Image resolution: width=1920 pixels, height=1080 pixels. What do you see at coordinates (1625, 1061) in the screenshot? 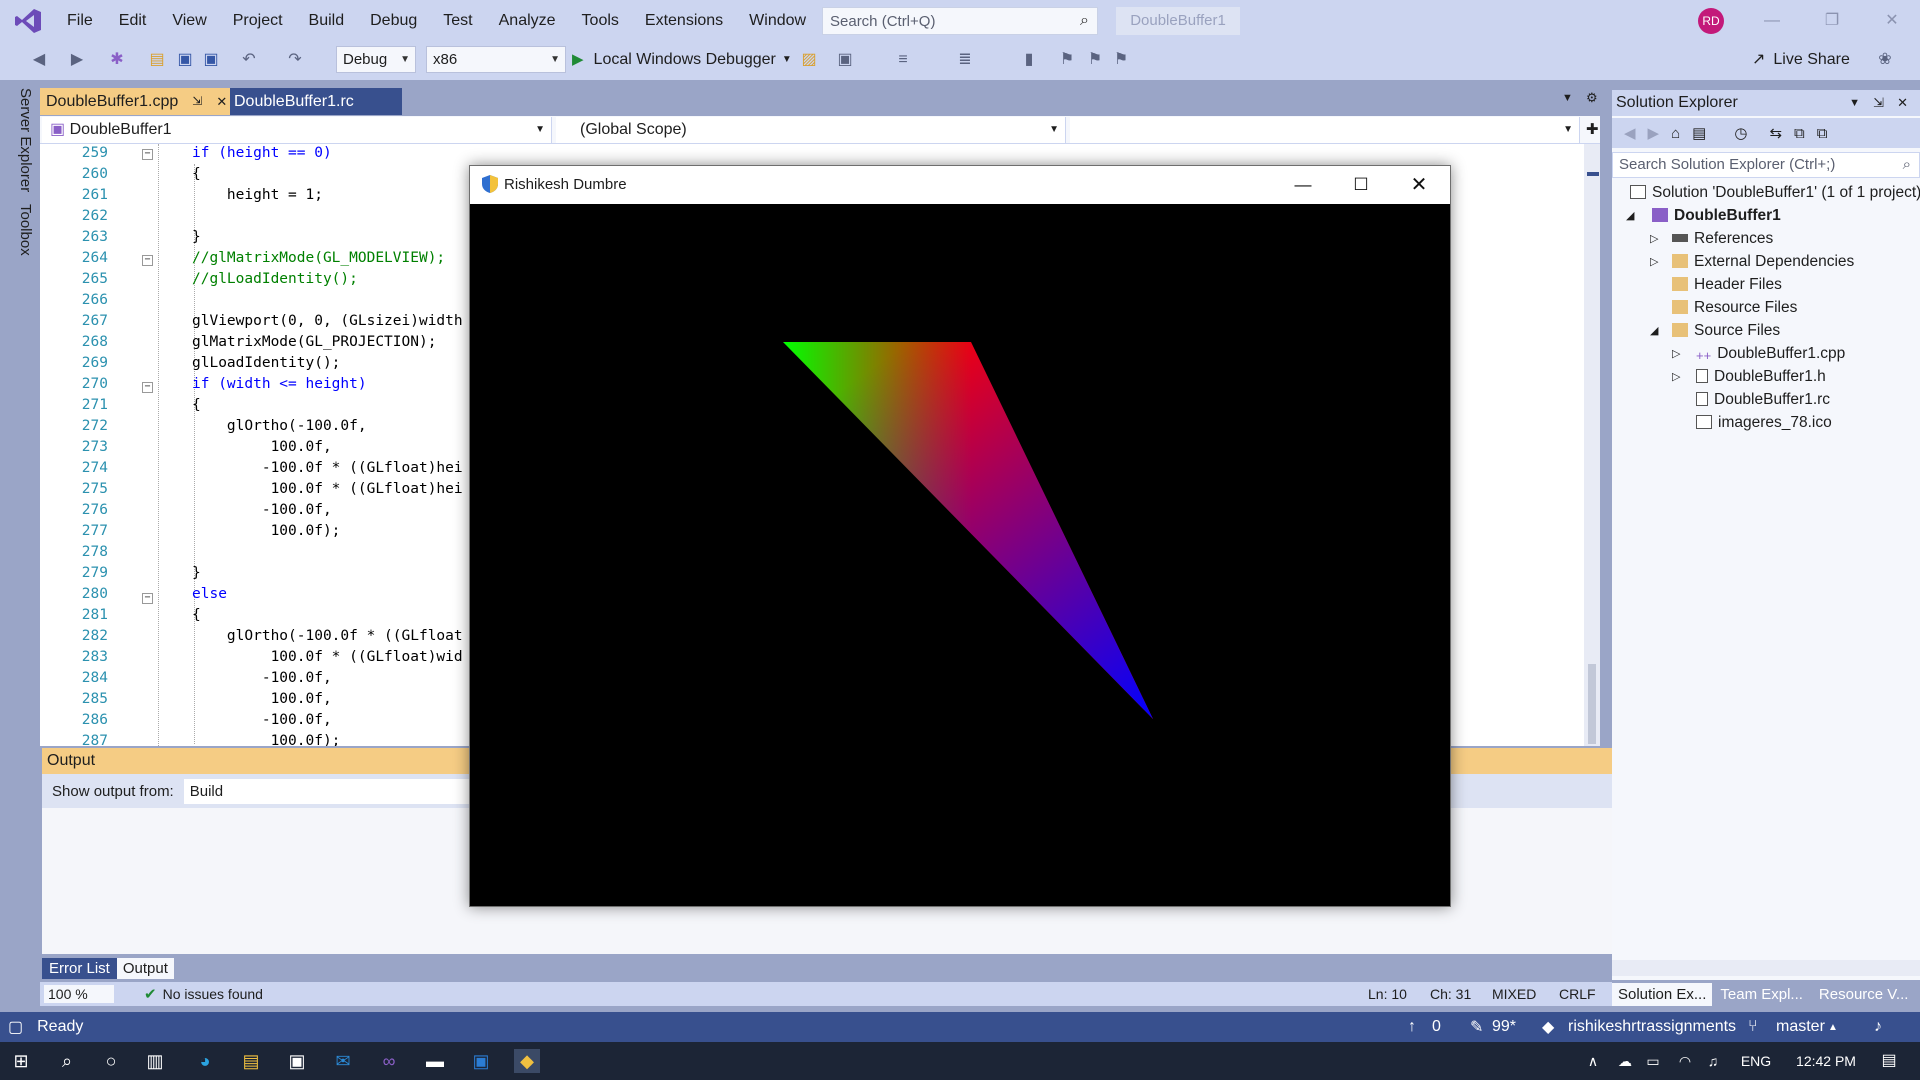
I see `cloud-icon: ☁` at bounding box center [1625, 1061].